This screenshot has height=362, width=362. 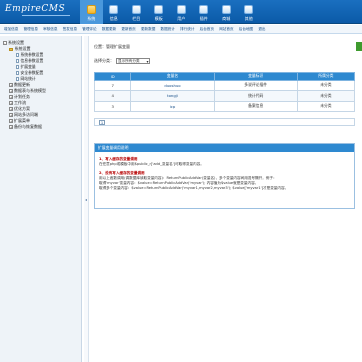 I want to click on table-row: 4 tongji 统计代码 未分类, so click(x=224, y=96).